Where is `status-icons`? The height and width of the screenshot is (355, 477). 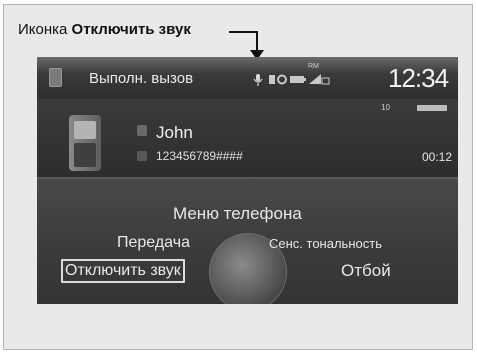
status-icons is located at coordinates (299, 79).